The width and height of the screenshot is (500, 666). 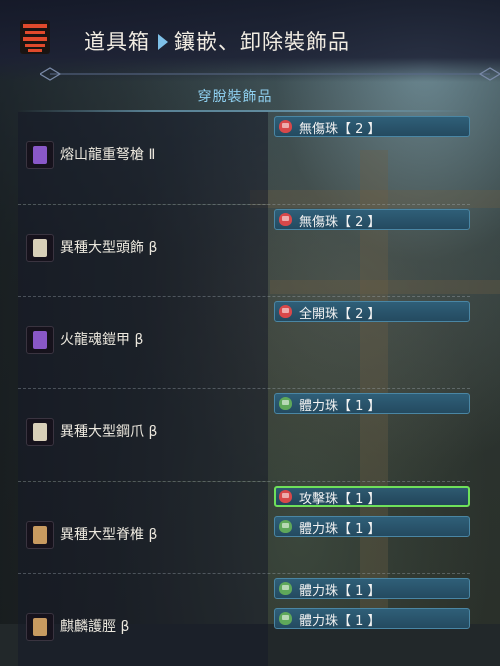 What do you see at coordinates (108, 155) in the screenshot?
I see `equipment-name: 熔山龍重弩槍 Ⅱ` at bounding box center [108, 155].